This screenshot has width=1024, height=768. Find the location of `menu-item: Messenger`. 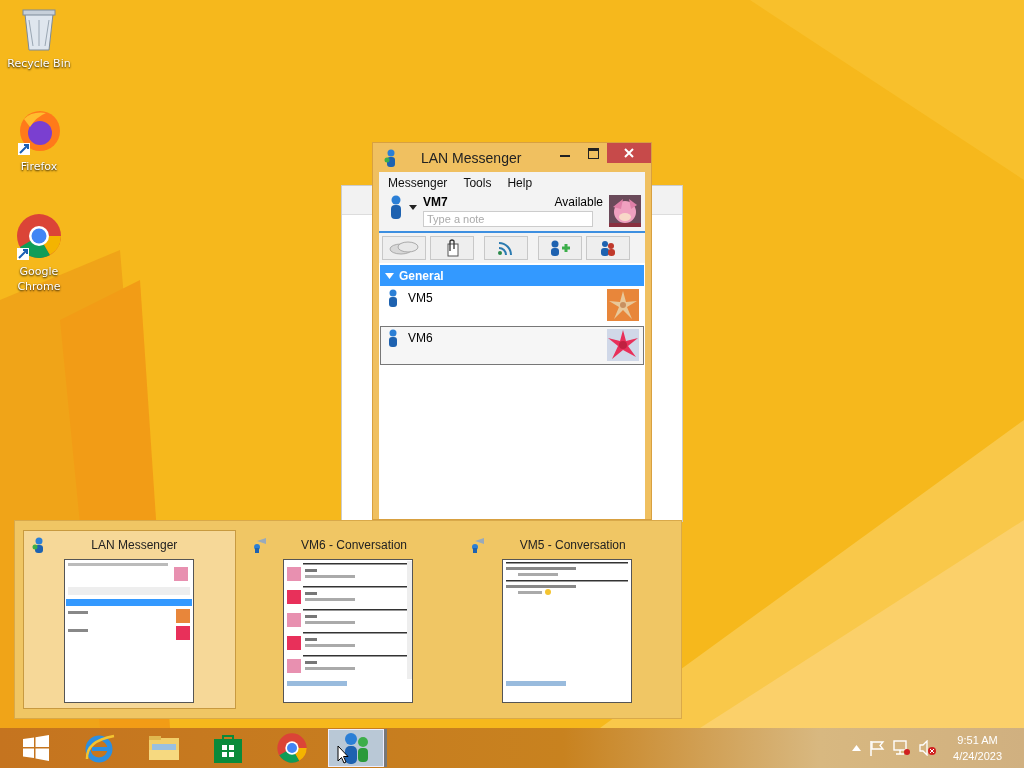

menu-item: Messenger is located at coordinates (418, 183).